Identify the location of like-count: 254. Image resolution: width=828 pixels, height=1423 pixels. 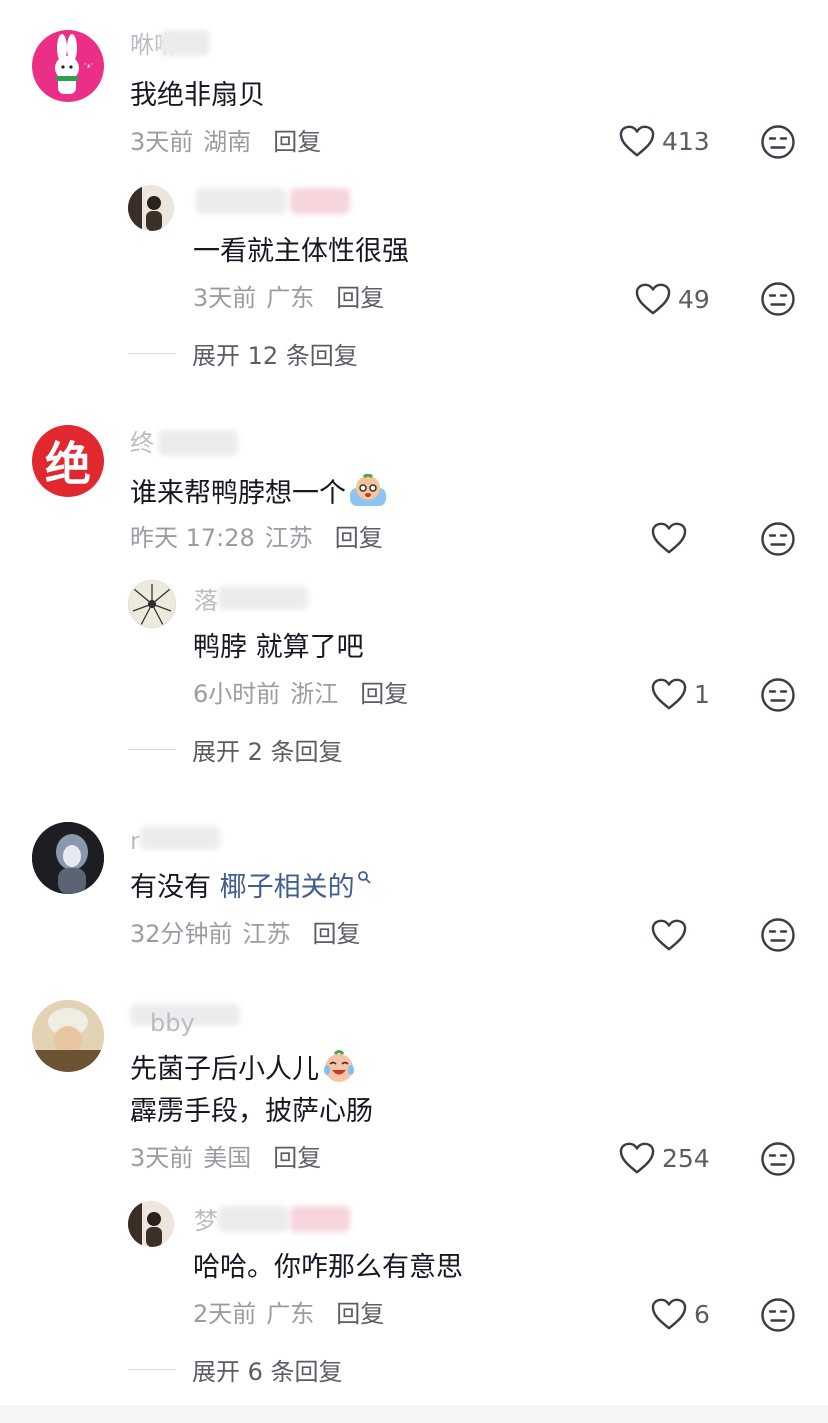
(686, 1158).